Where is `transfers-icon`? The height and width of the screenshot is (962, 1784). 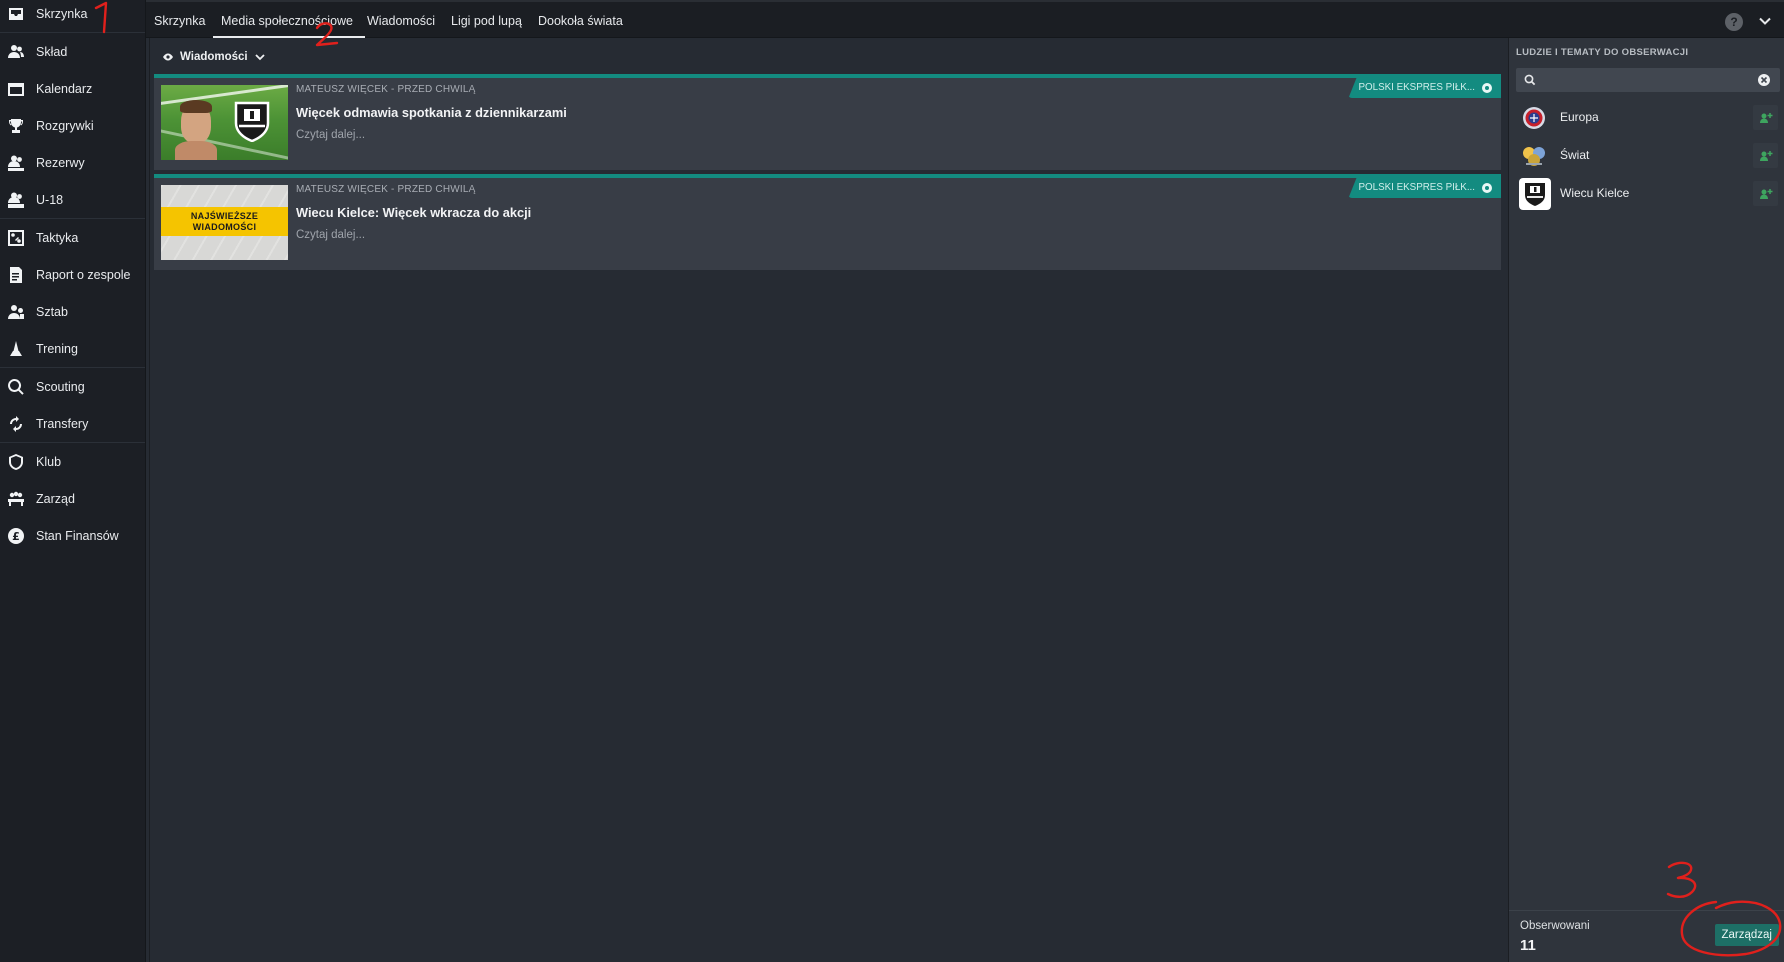 transfers-icon is located at coordinates (16, 424).